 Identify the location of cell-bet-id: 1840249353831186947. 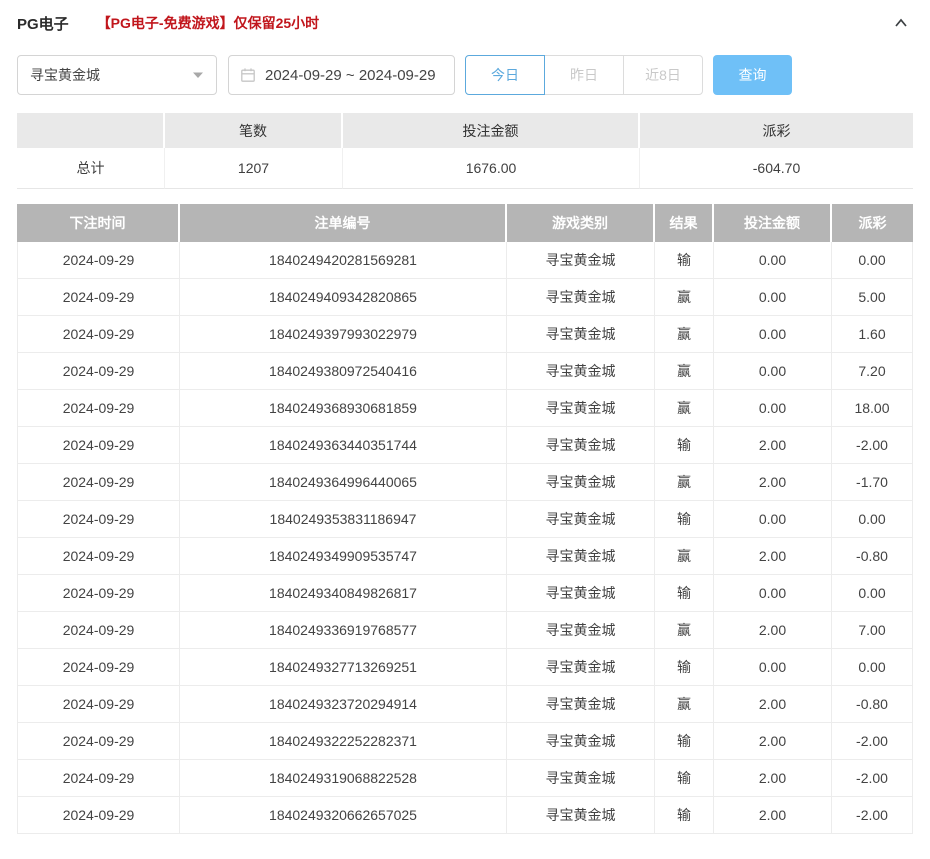
(343, 519).